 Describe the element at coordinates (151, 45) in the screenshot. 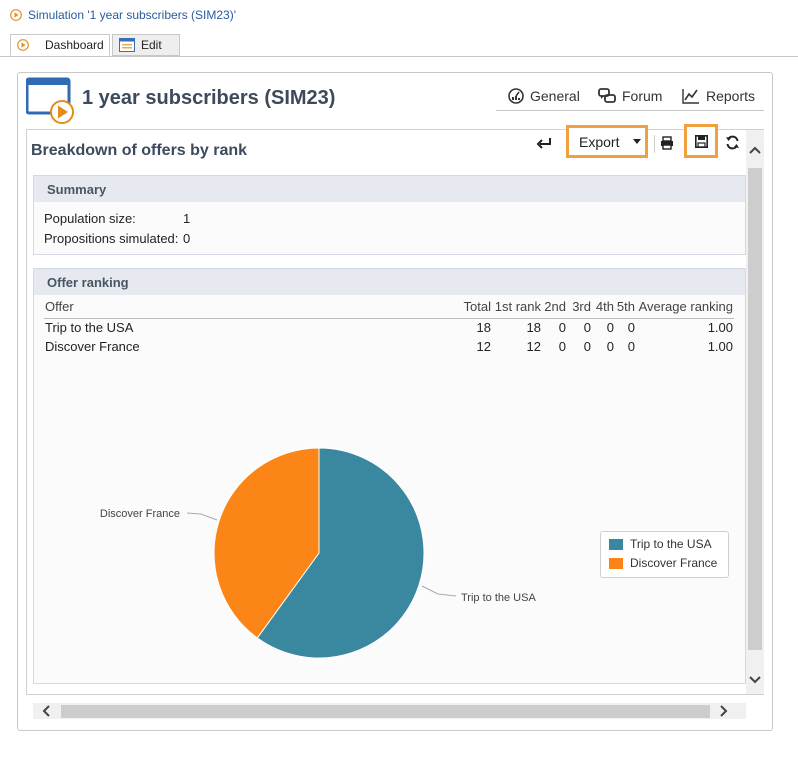

I see `tab-edit-label: Edit` at that location.